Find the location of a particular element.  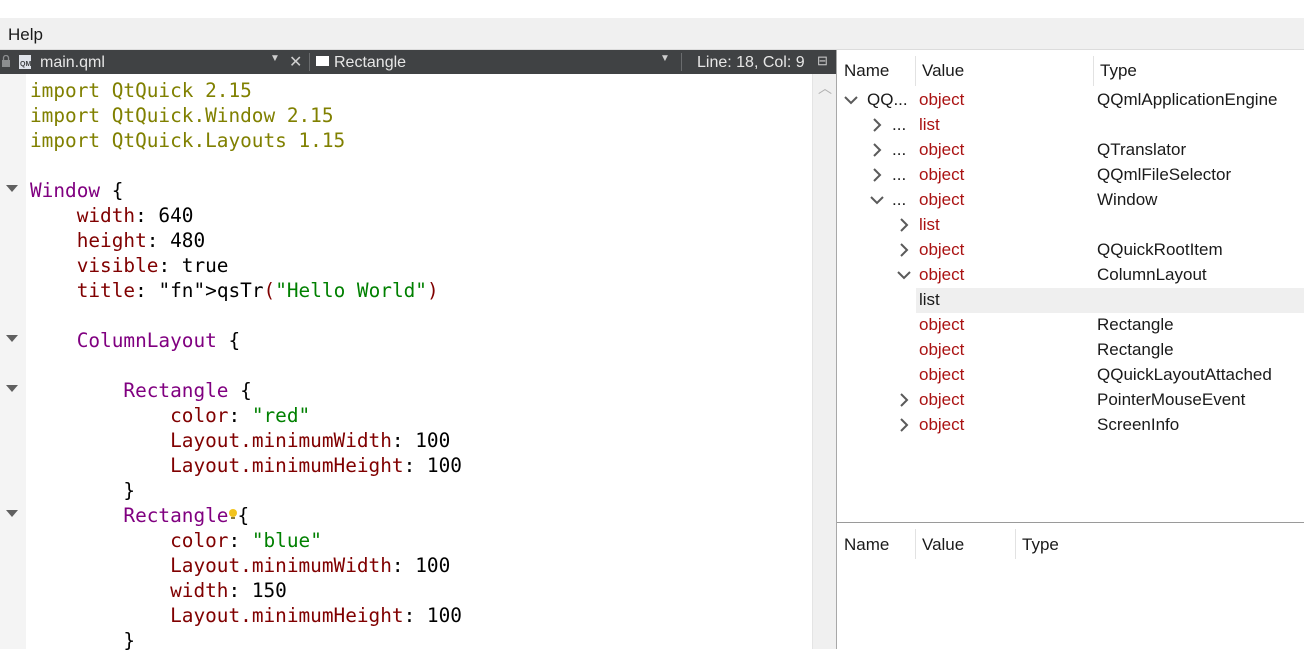

tree-row: object QQuickRootItem is located at coordinates (1070, 250).